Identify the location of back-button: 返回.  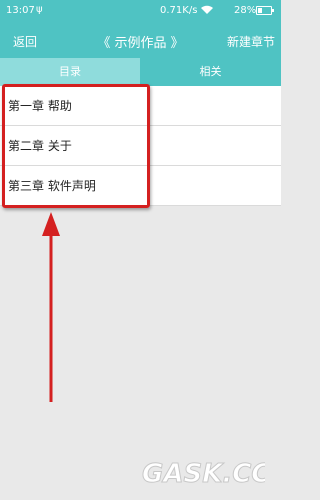
(25, 41).